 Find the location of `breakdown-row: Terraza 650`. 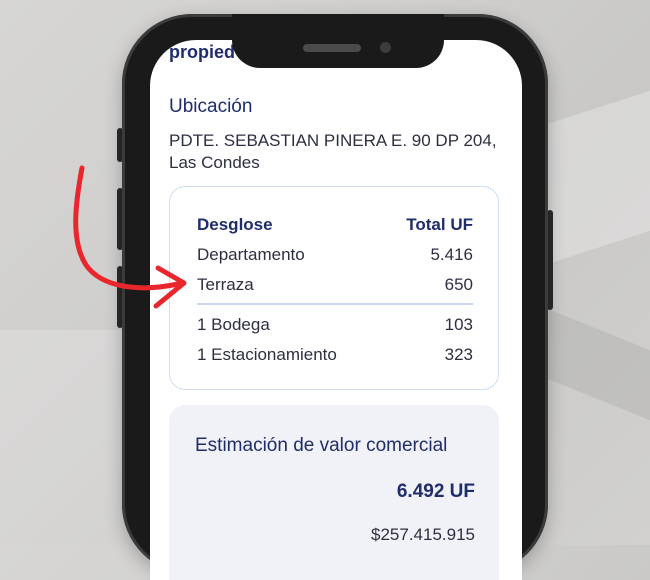

breakdown-row: Terraza 650 is located at coordinates (335, 285).